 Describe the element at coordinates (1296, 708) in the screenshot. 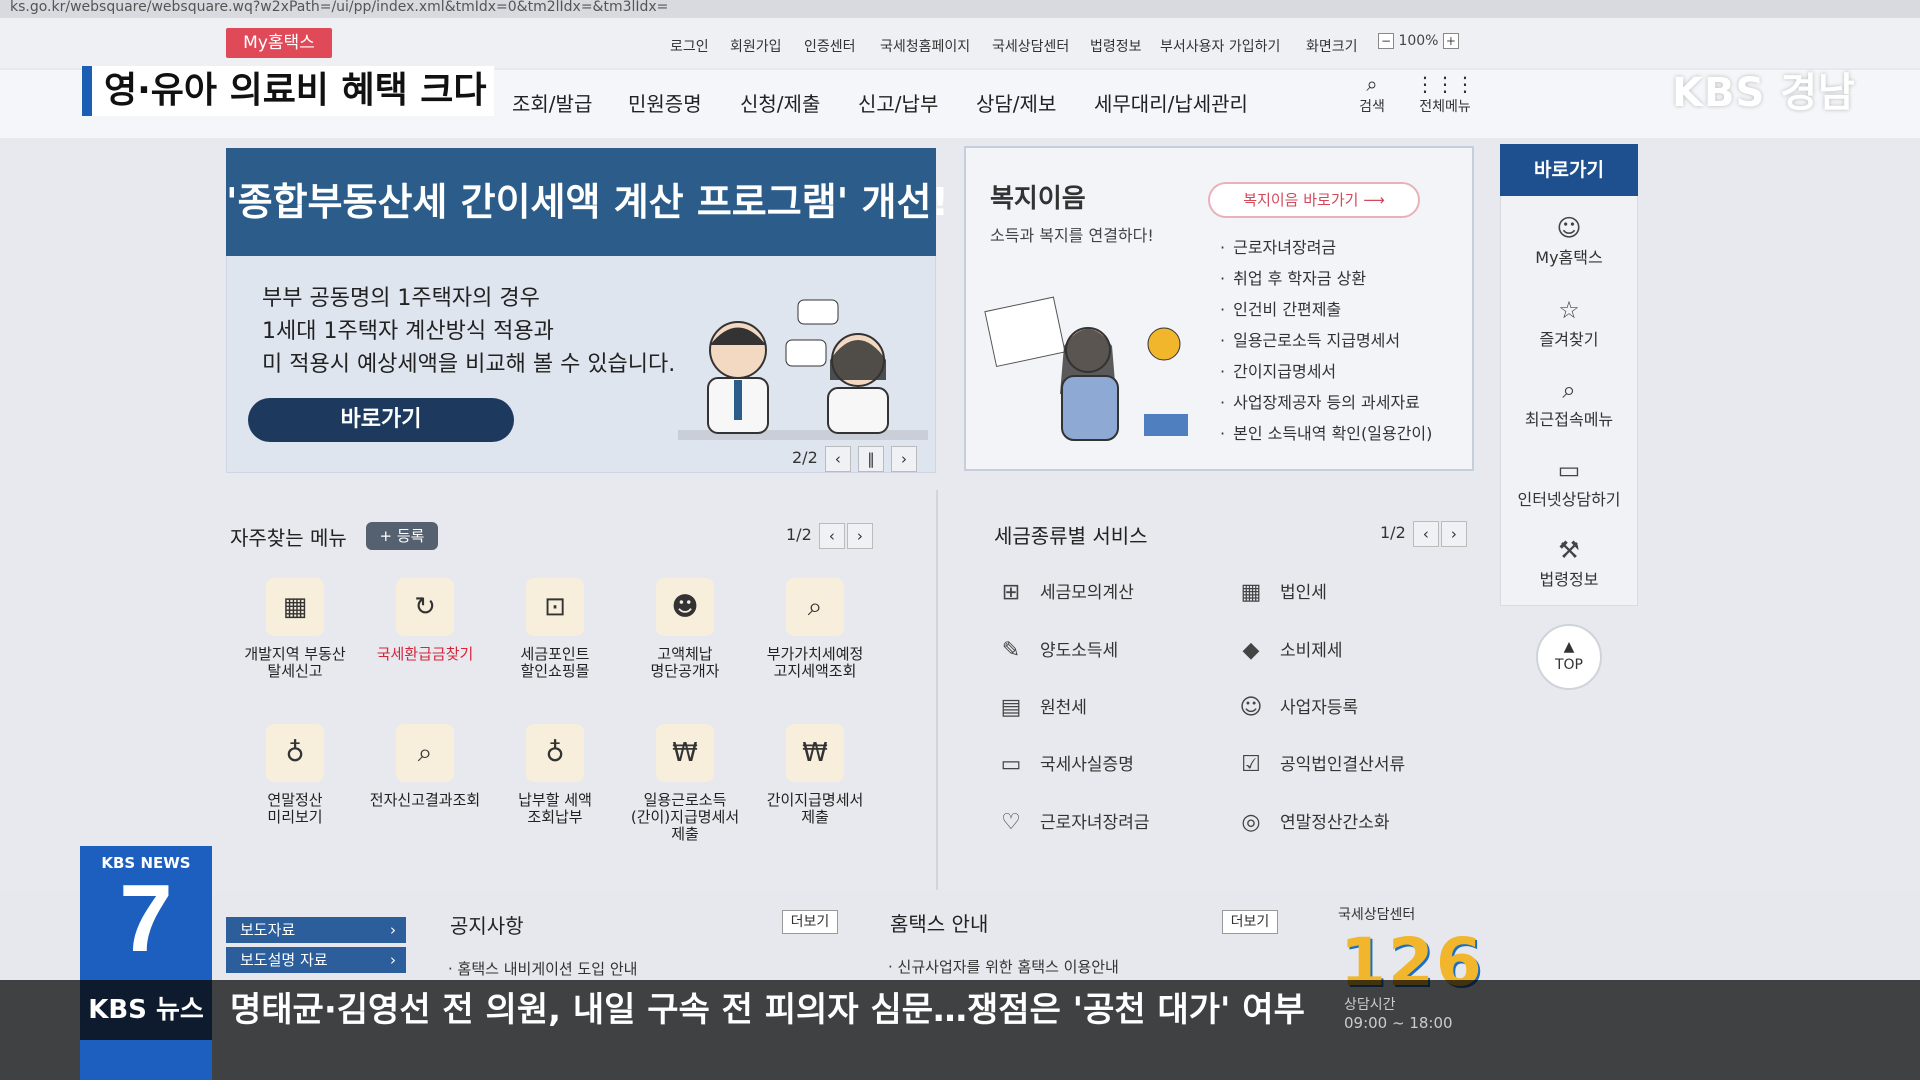

I see `tax-item-business-registration: ☺ 사업자등록` at that location.